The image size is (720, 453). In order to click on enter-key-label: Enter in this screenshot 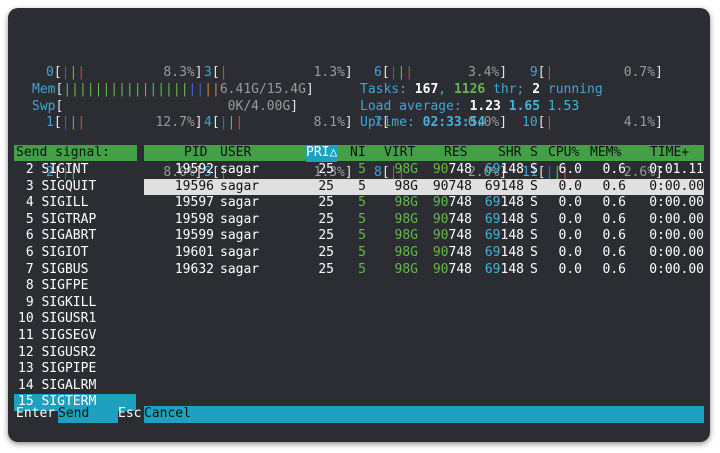, I will do `click(36, 413)`.